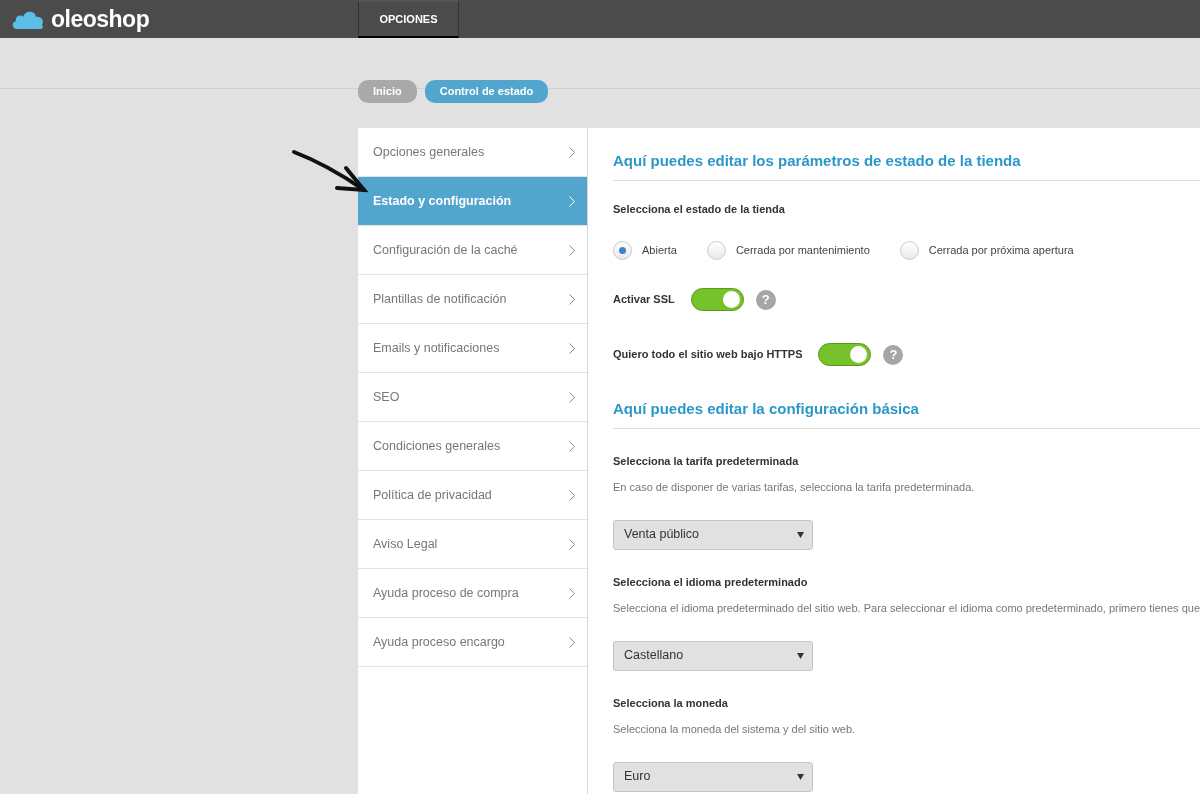 This screenshot has width=1200, height=794. I want to click on help-text: En caso de disponer de varias tarifas, selecciona la tarifa predeterminada., so click(794, 487).